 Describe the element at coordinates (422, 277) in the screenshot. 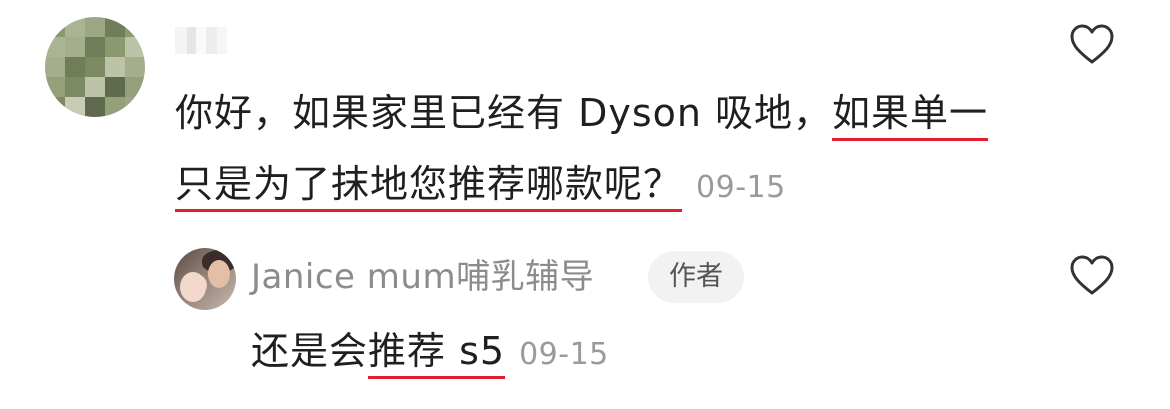

I see `reply-author-name: Janice mum哺乳辅导` at that location.